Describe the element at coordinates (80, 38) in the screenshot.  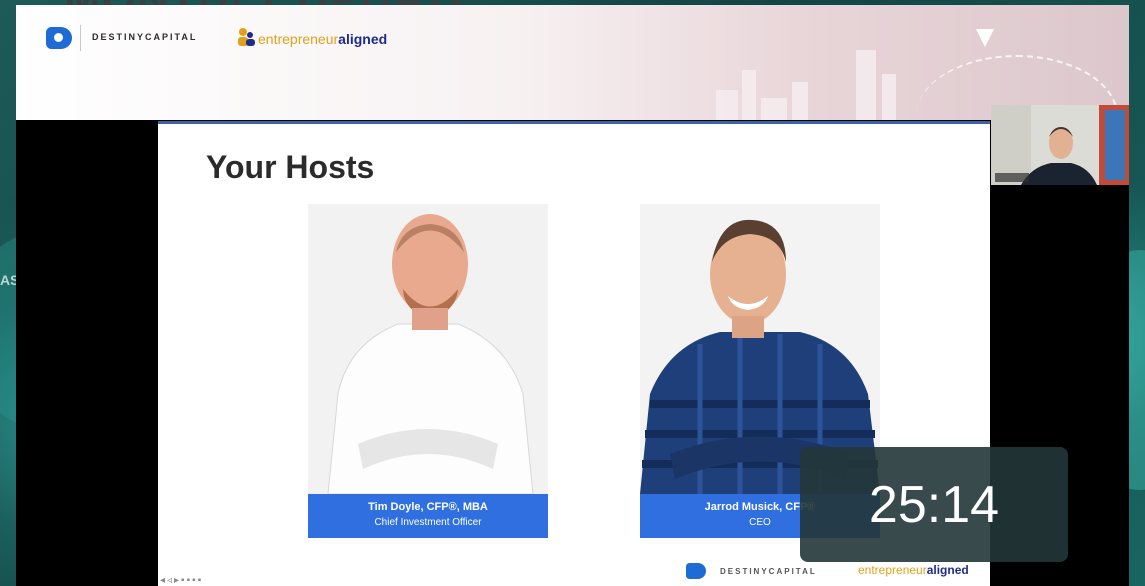
I see `logo-divider` at that location.